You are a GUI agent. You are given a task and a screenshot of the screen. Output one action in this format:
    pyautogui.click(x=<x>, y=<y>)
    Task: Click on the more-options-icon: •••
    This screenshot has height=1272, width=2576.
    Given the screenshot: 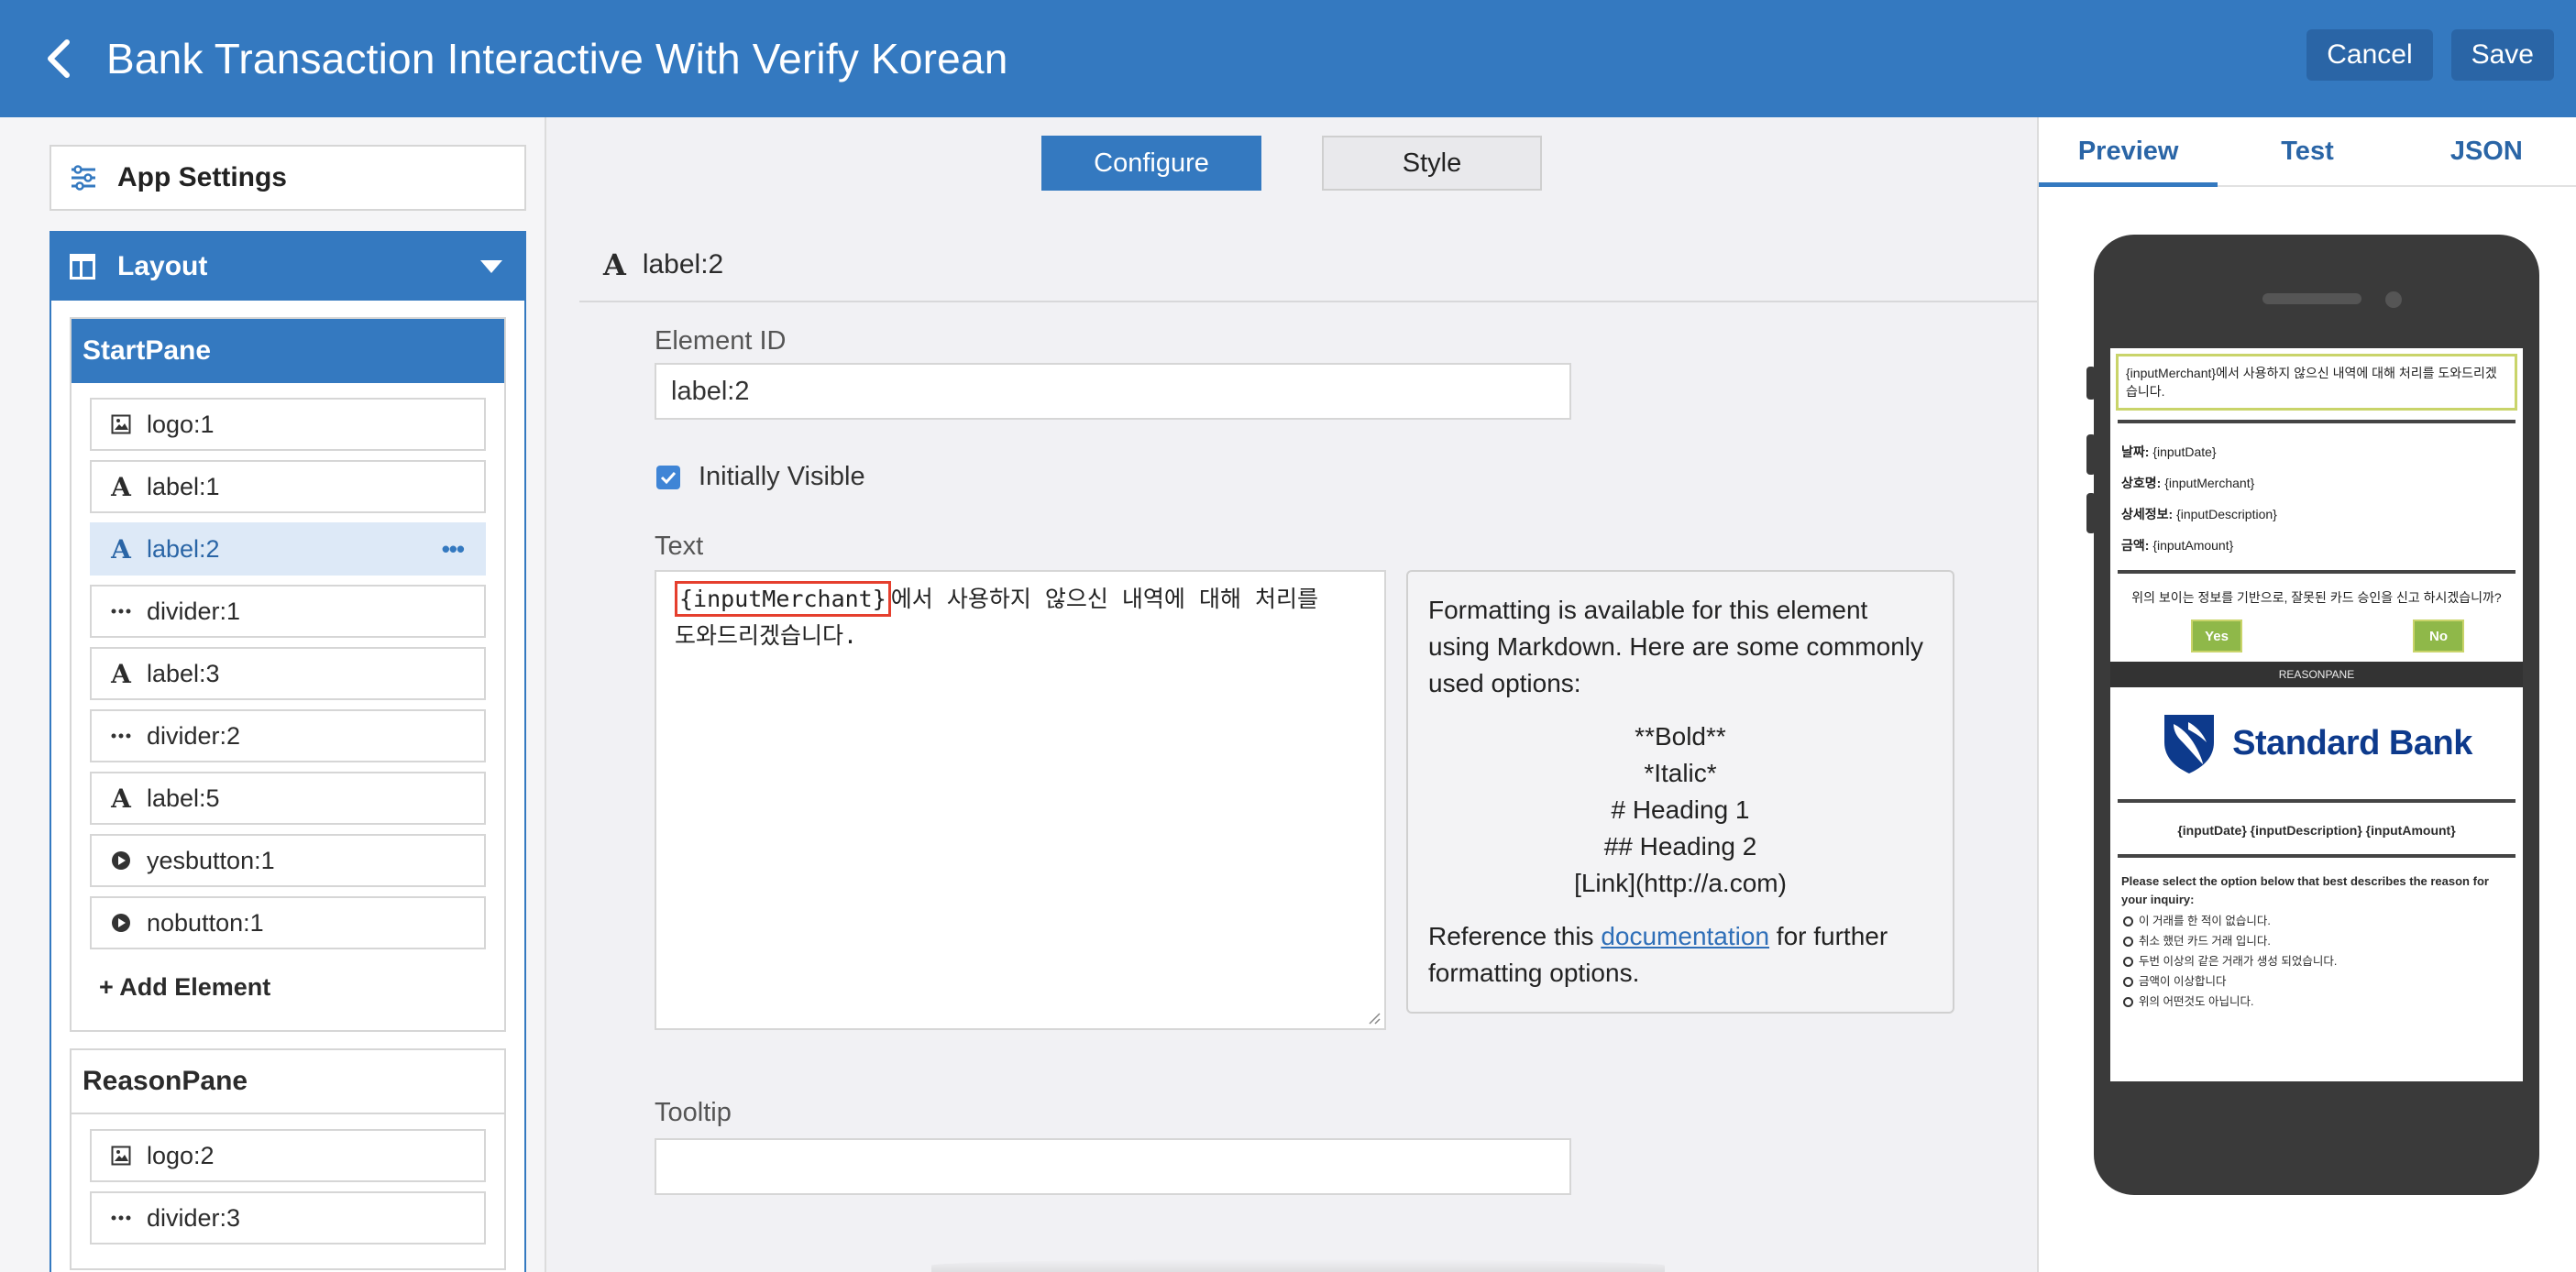 What is the action you would take?
    pyautogui.click(x=454, y=550)
    